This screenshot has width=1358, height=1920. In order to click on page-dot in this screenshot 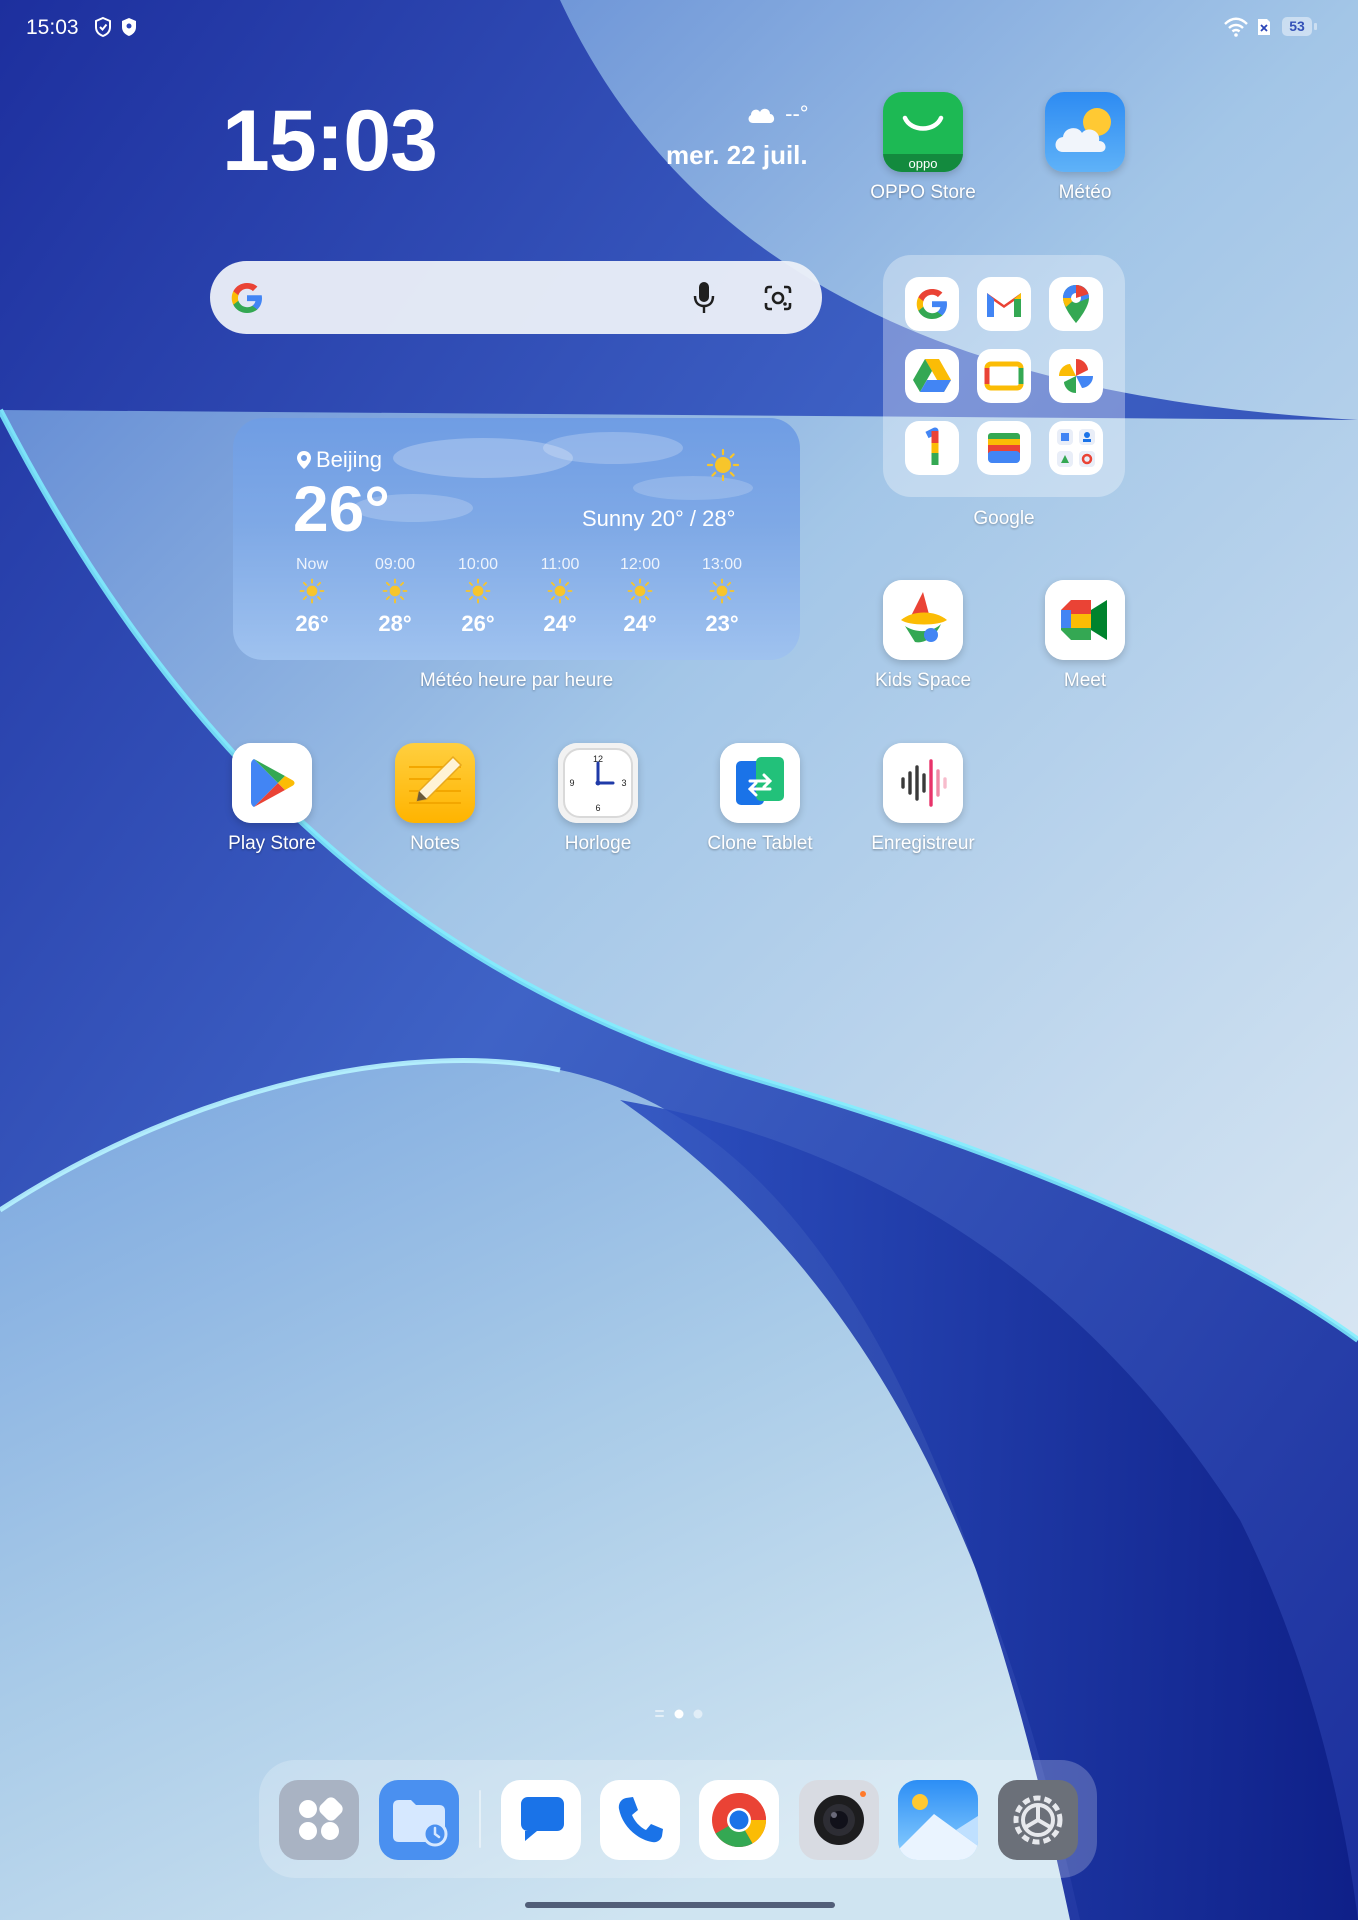, I will do `click(698, 1714)`.